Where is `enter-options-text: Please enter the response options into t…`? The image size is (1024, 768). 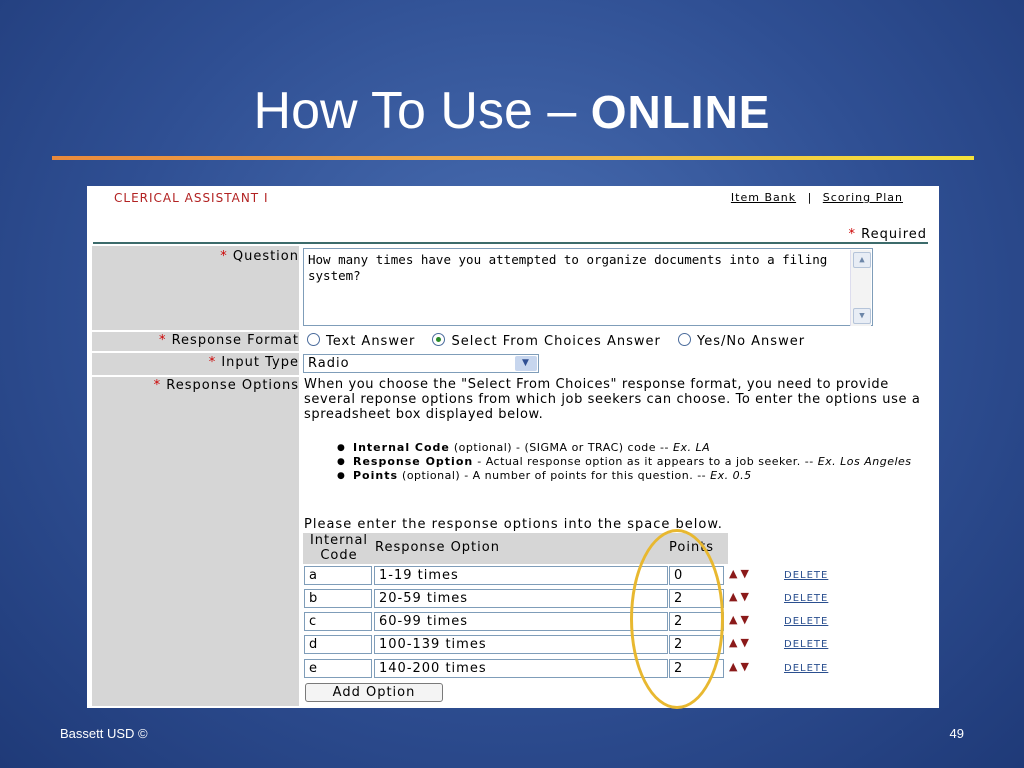 enter-options-text: Please enter the response options into t… is located at coordinates (513, 524).